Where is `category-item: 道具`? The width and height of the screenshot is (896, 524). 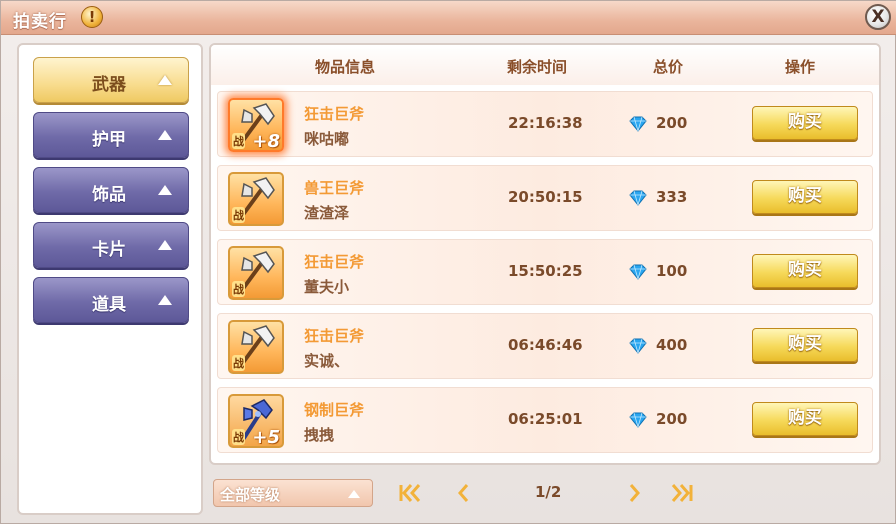
category-item: 道具 is located at coordinates (111, 300).